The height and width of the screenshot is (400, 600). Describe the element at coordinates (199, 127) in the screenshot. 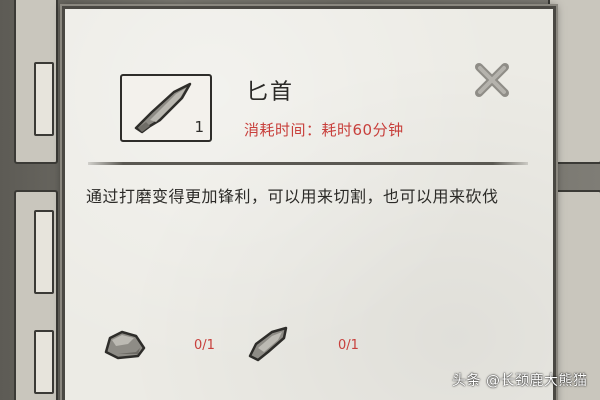

I see `item-count: 1` at that location.